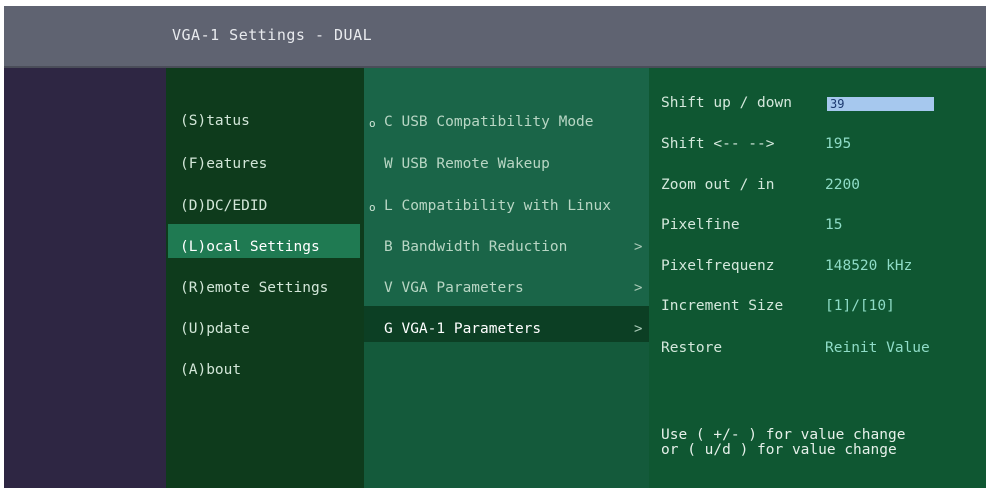 This screenshot has width=990, height=492. I want to click on left-margin, so click(85, 278).